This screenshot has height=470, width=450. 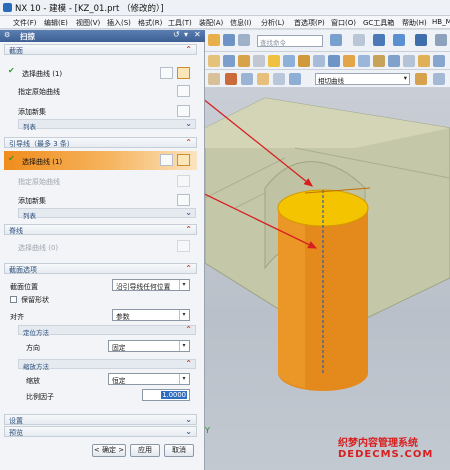 What do you see at coordinates (40, 397) in the screenshot?
I see `ratio-label: 比例因子` at bounding box center [40, 397].